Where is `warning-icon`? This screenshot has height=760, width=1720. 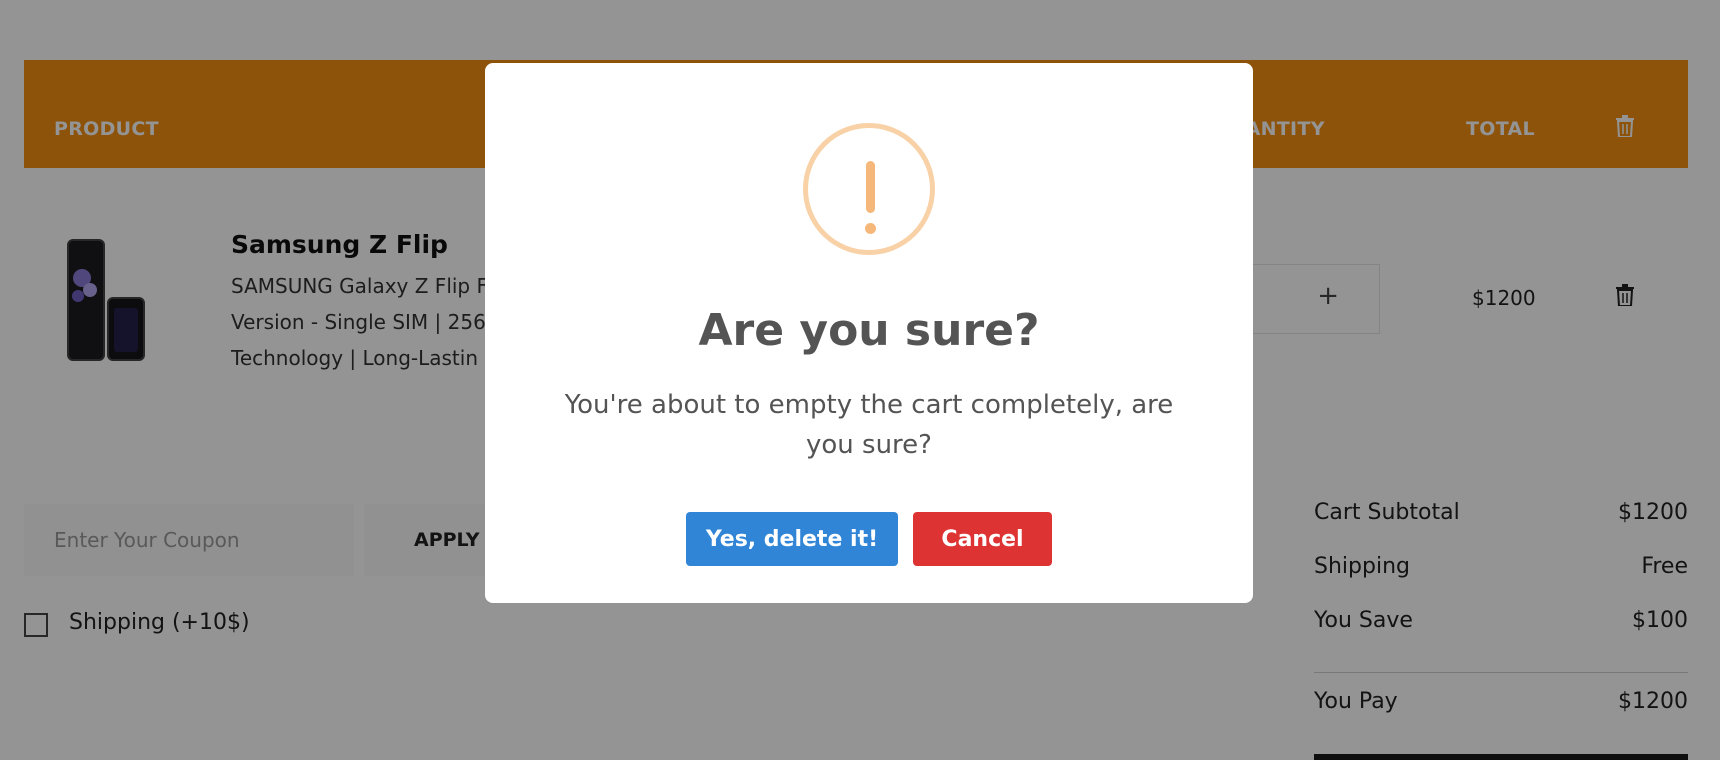
warning-icon is located at coordinates (869, 189).